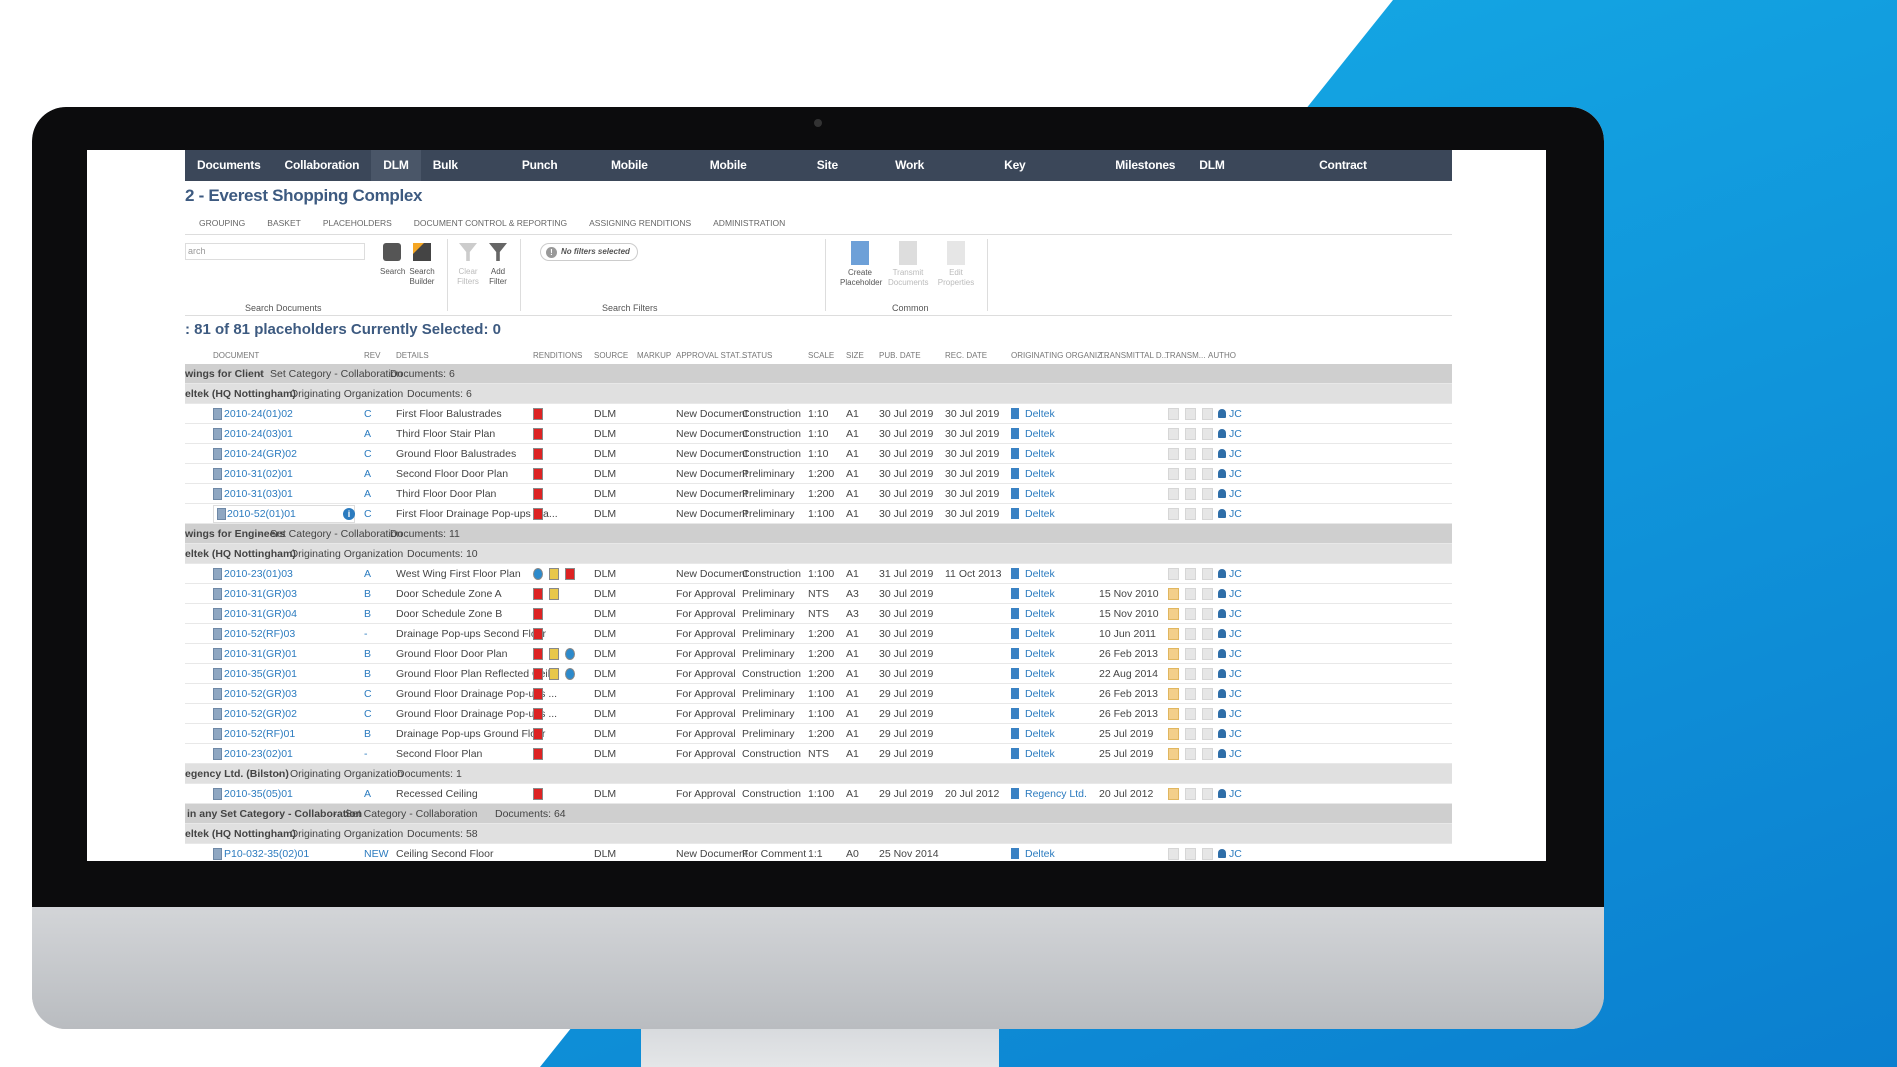 The width and height of the screenshot is (1897, 1067). I want to click on document-link: 2010-35(05)01, so click(258, 794).